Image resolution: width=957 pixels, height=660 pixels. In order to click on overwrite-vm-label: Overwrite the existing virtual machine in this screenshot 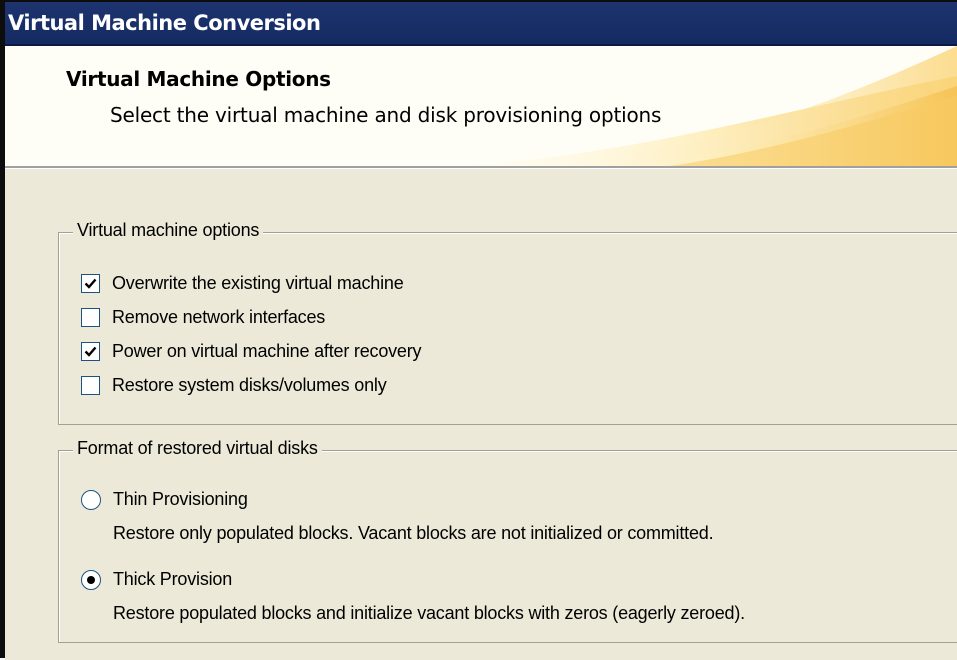, I will do `click(258, 283)`.